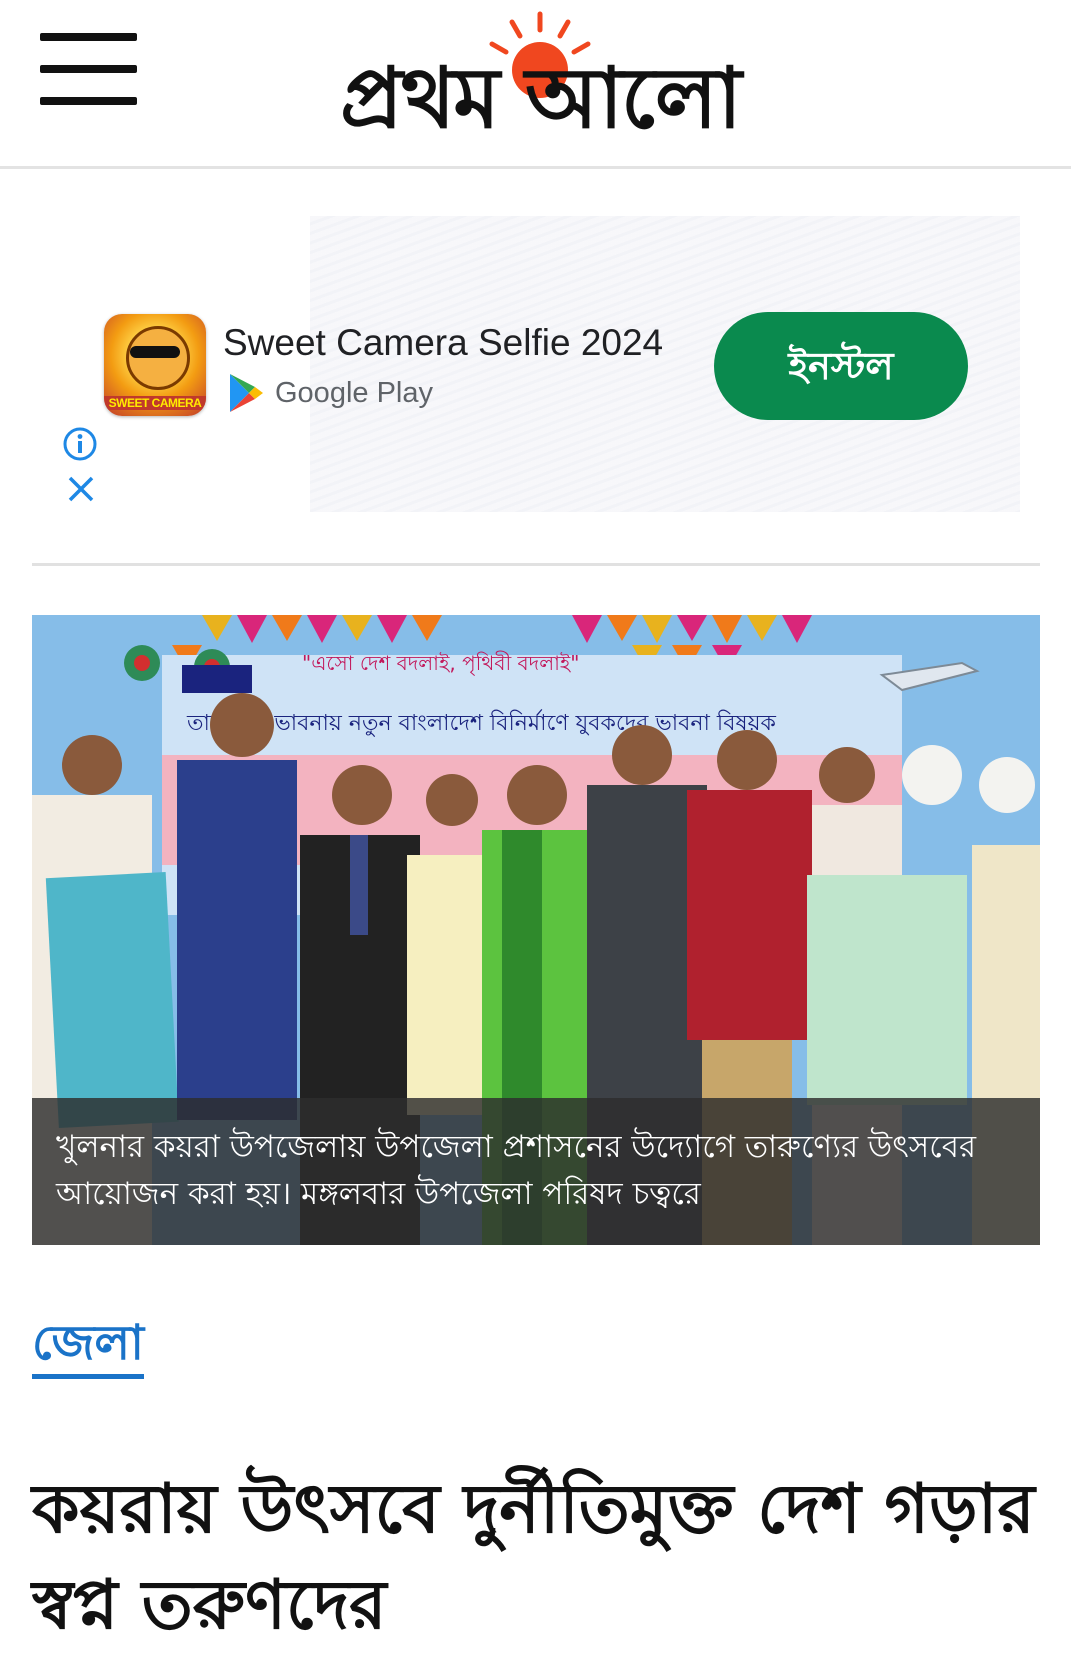 The width and height of the screenshot is (1071, 1678). I want to click on category-link: জেলা, so click(88, 1345).